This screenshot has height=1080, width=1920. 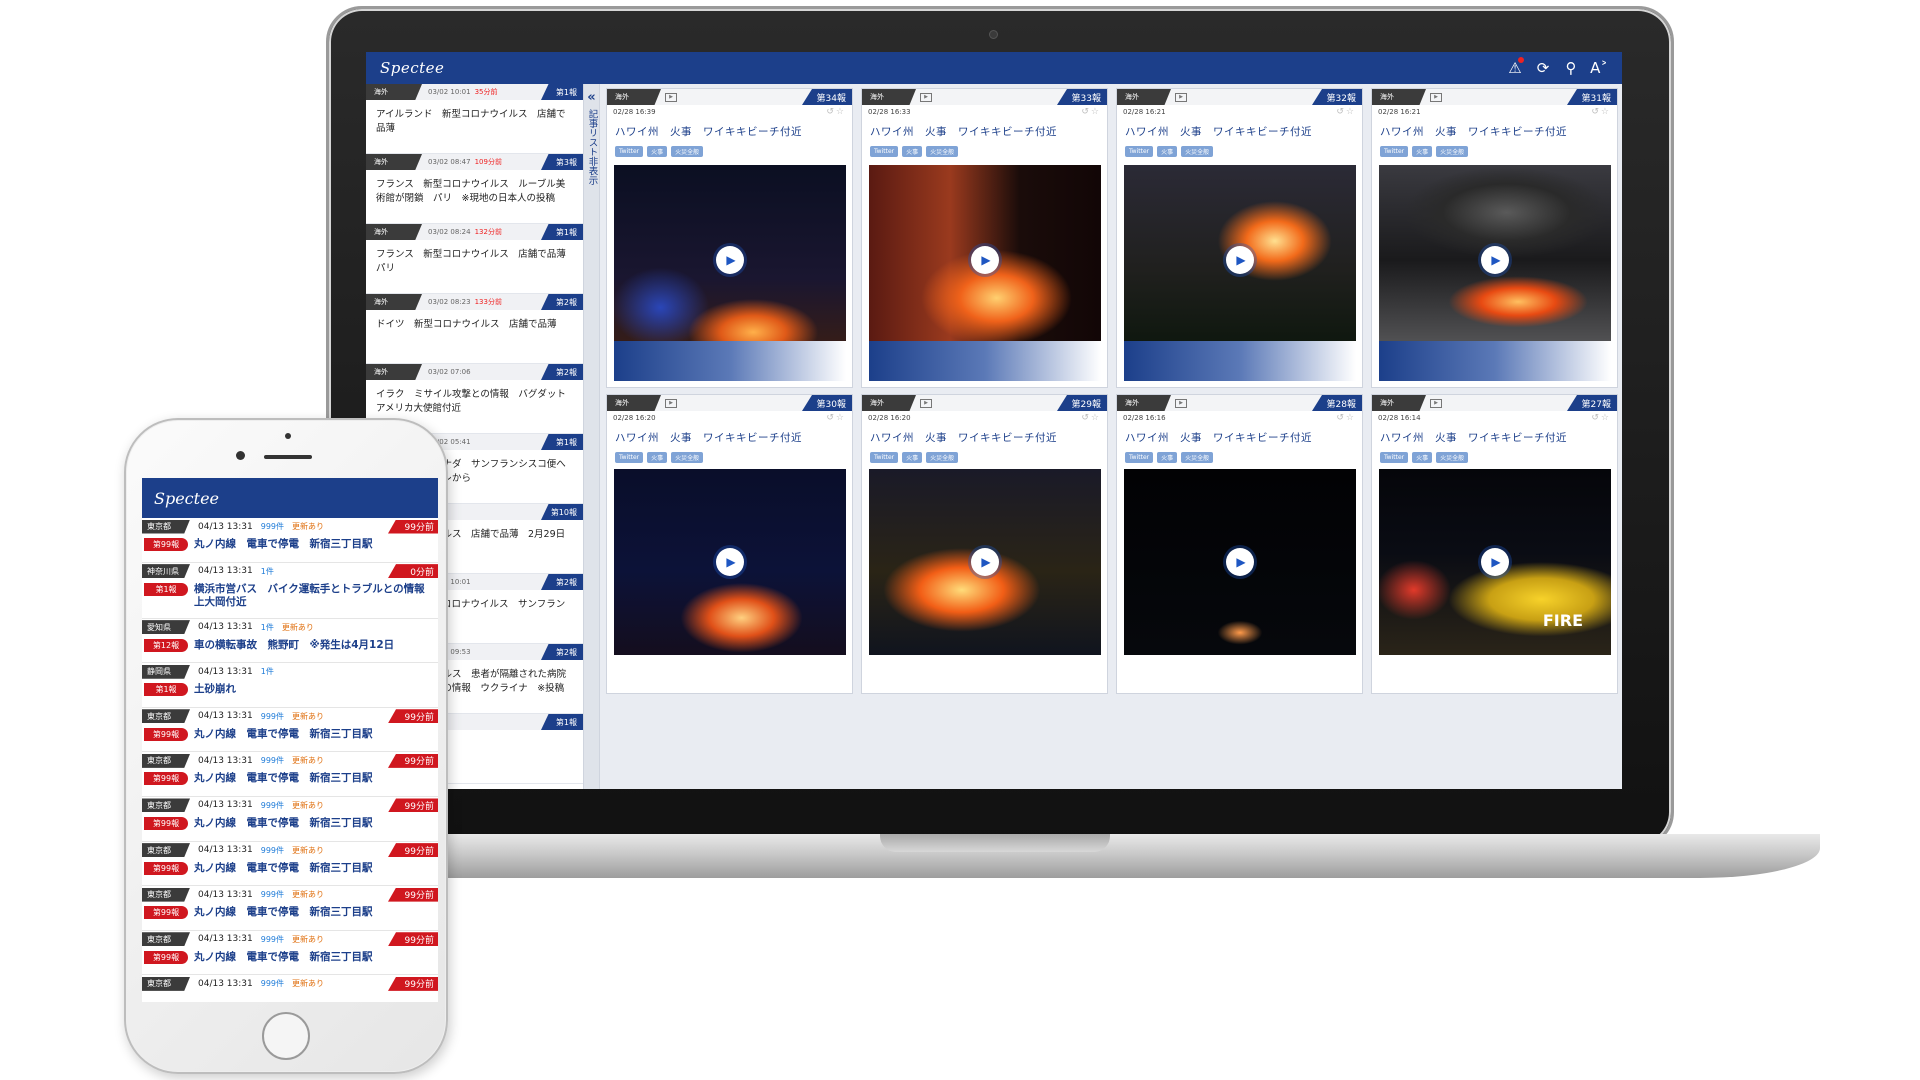 What do you see at coordinates (272, 895) in the screenshot?
I see `post-count: 999件` at bounding box center [272, 895].